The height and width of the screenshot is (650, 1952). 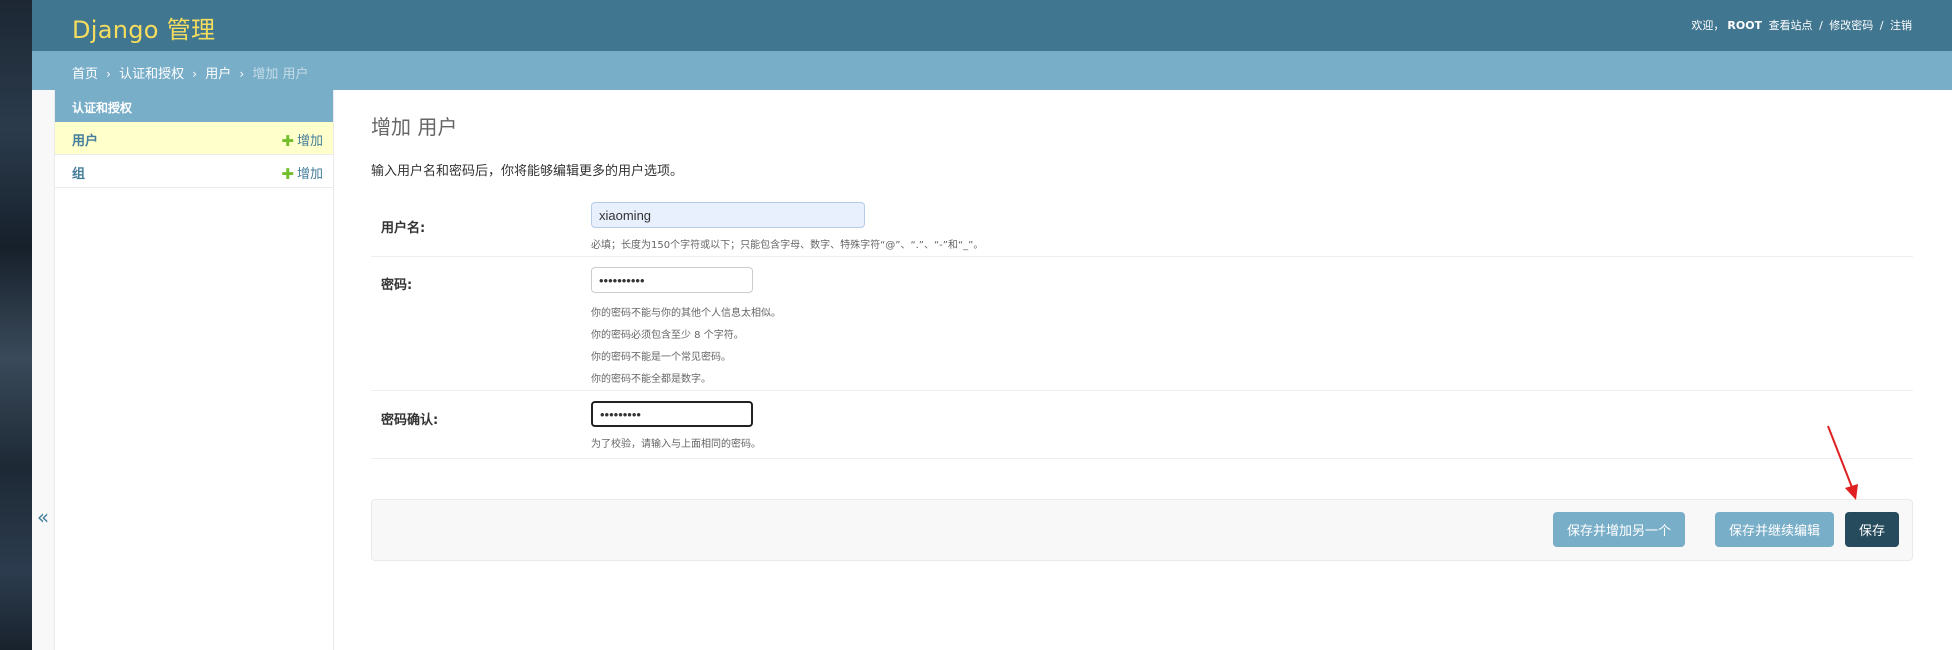 What do you see at coordinates (85, 139) in the screenshot?
I see `sidebar-item-users-link: 用户` at bounding box center [85, 139].